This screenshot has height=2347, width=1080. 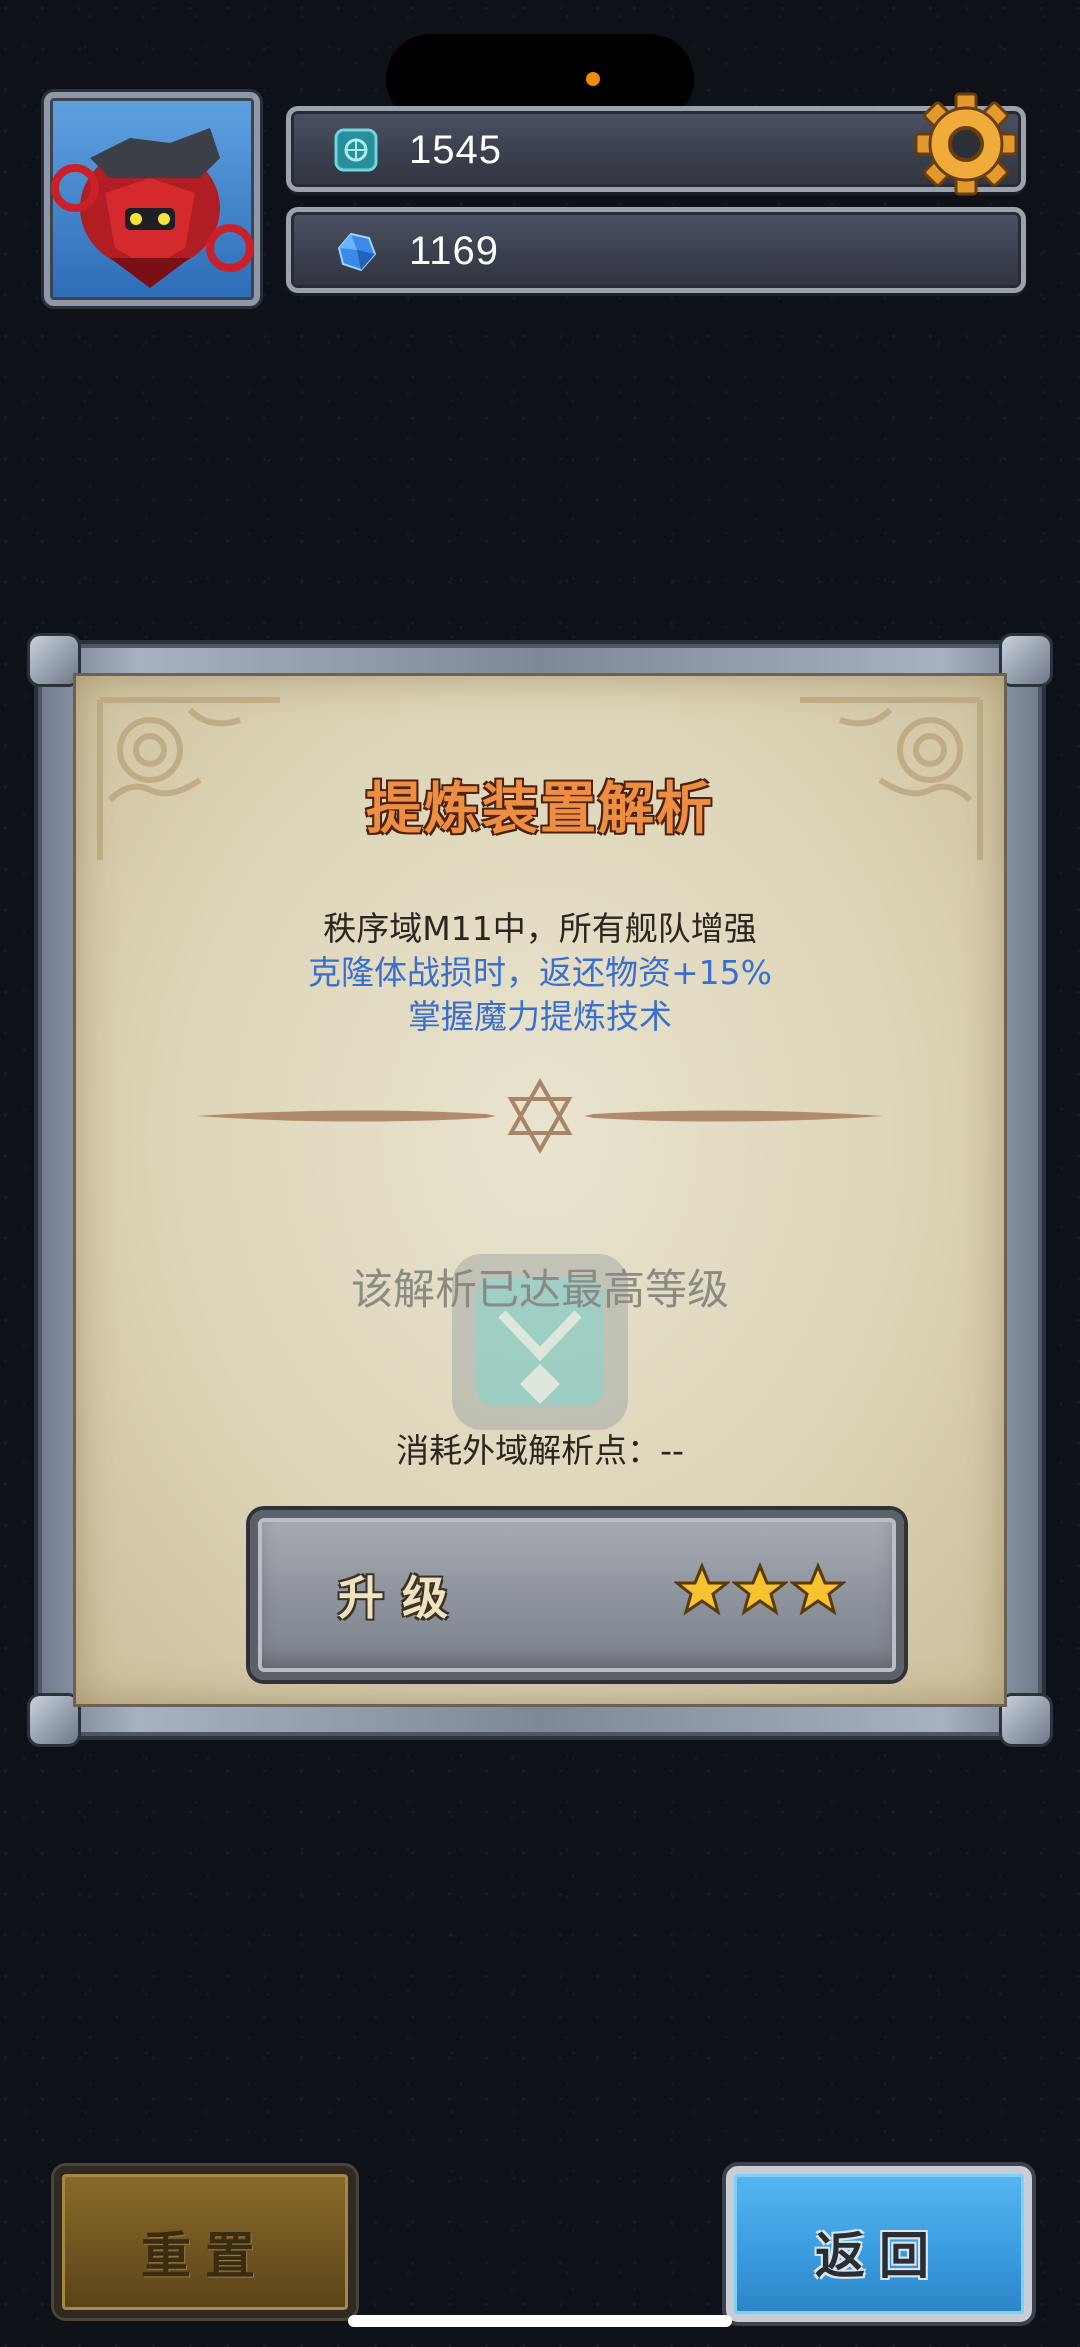 What do you see at coordinates (540, 1016) in the screenshot?
I see `description-line-highlight: 掌握魔力提炼技术` at bounding box center [540, 1016].